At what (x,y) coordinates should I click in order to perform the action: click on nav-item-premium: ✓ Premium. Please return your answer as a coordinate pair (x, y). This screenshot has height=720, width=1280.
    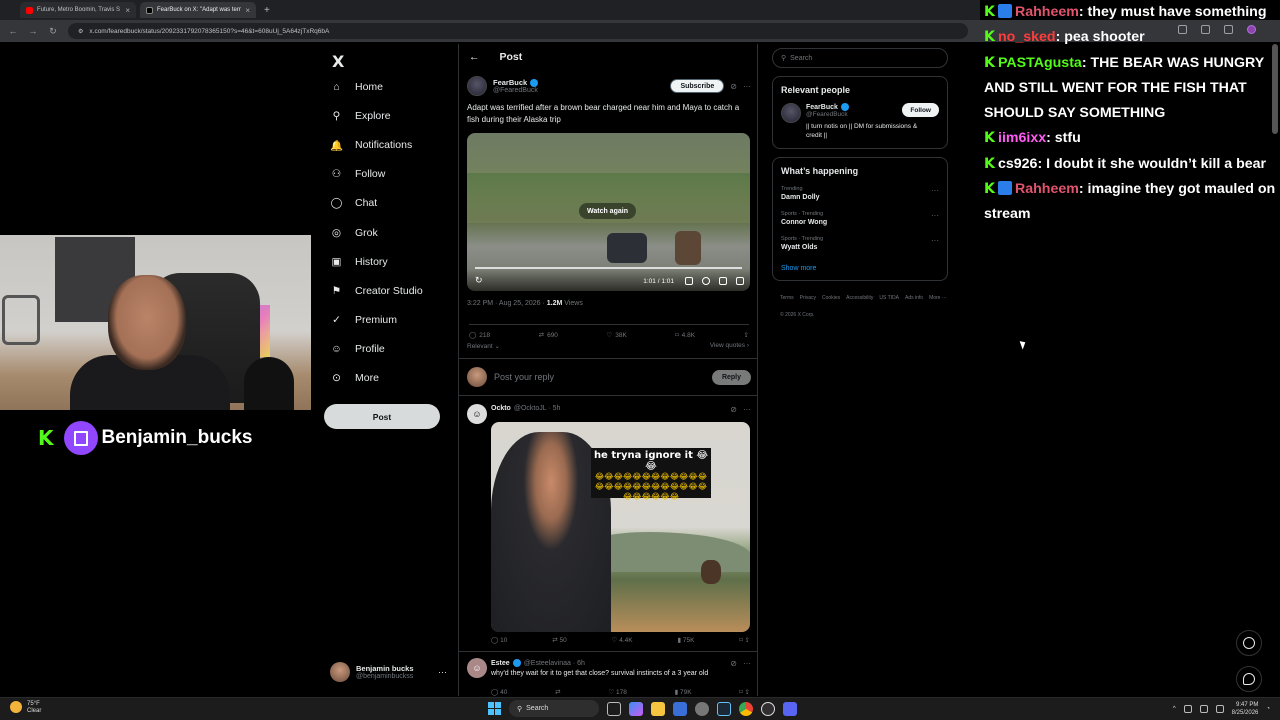
    Looking at the image, I should click on (363, 320).